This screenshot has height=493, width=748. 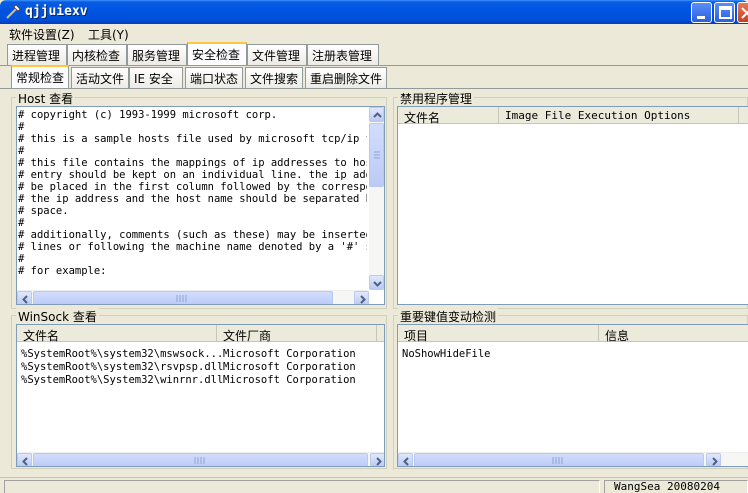 I want to click on winsock-hscrollbar, so click(x=200, y=459).